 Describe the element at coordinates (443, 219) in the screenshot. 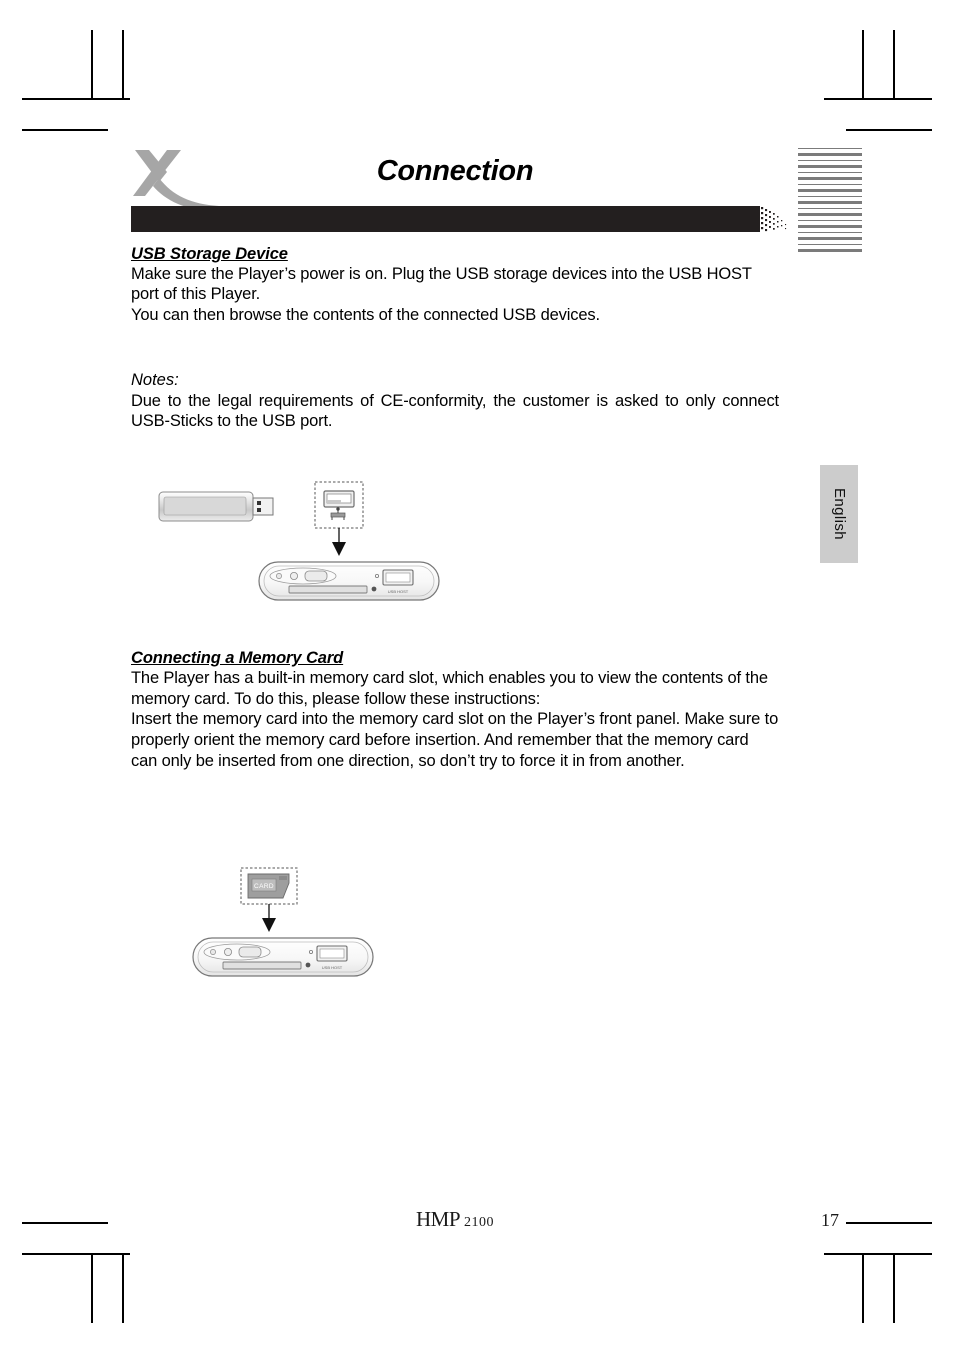

I see `header-rule` at that location.